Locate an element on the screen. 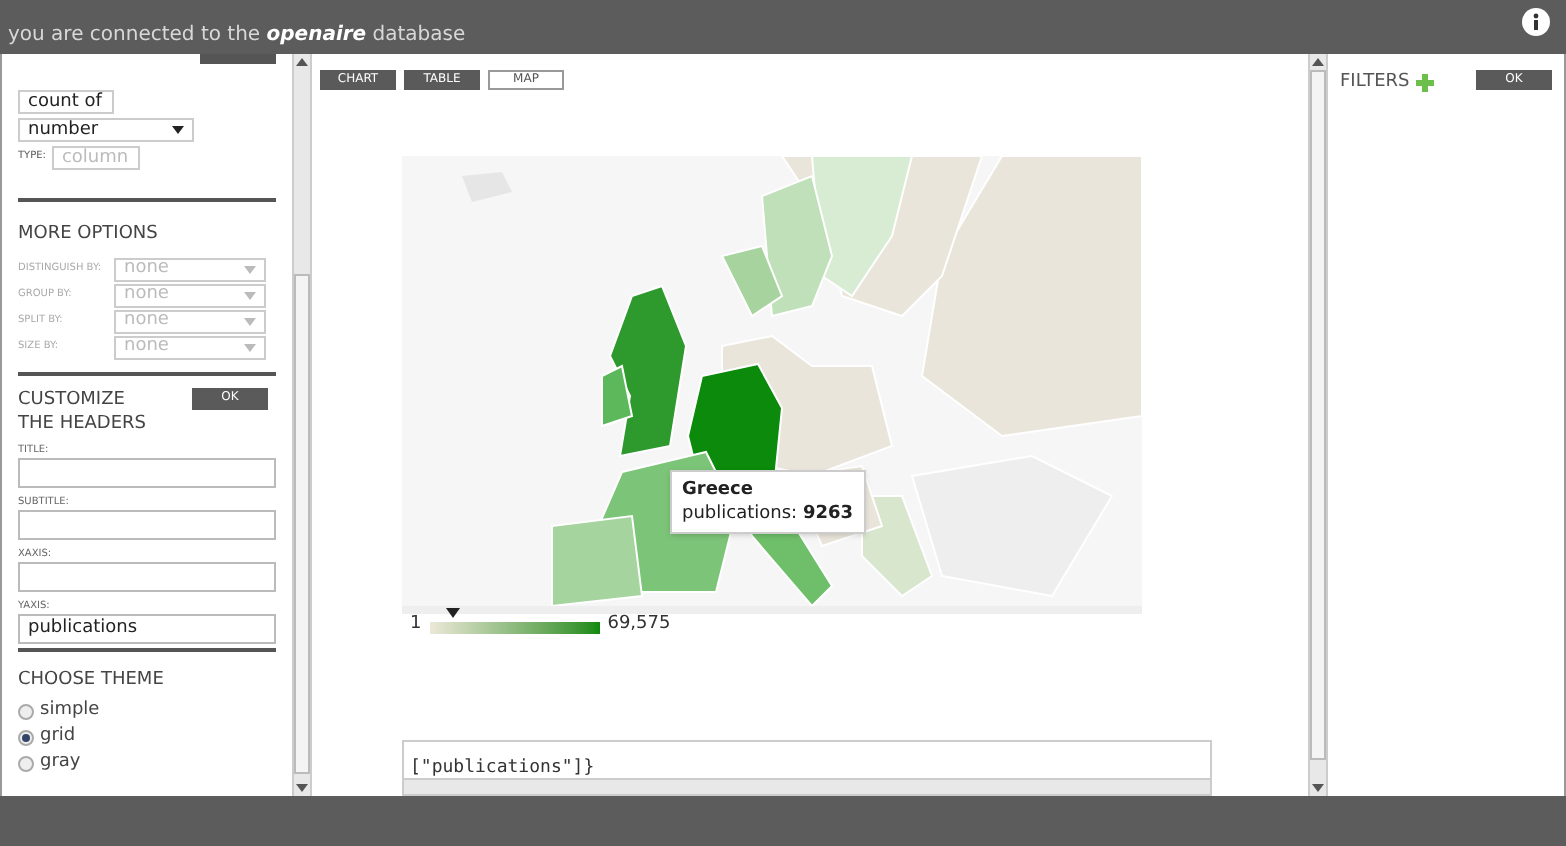  legend-min: 1 is located at coordinates (416, 625).